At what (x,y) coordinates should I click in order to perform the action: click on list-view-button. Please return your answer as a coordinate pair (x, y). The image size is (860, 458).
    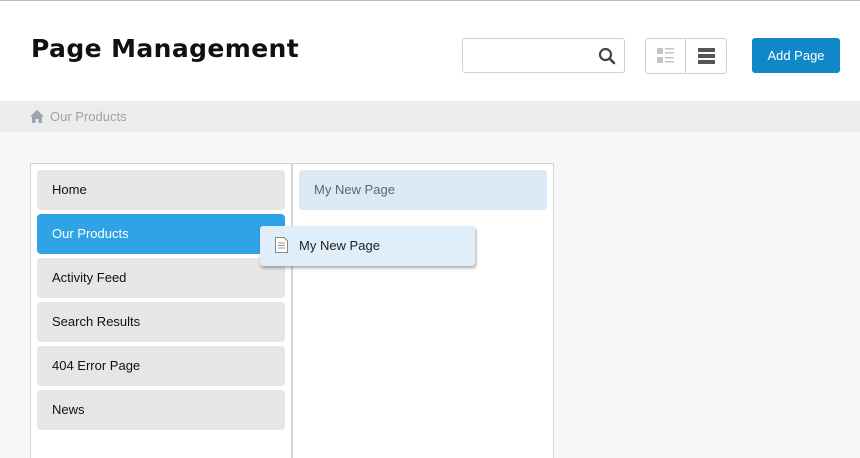
    Looking at the image, I should click on (706, 56).